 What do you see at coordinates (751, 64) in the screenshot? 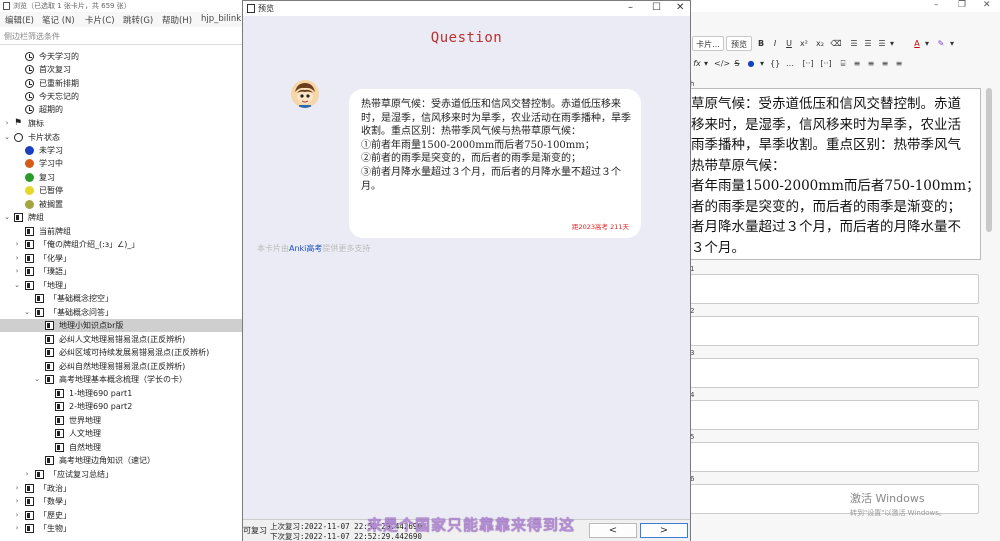
I see `blue-color-icon: ●` at bounding box center [751, 64].